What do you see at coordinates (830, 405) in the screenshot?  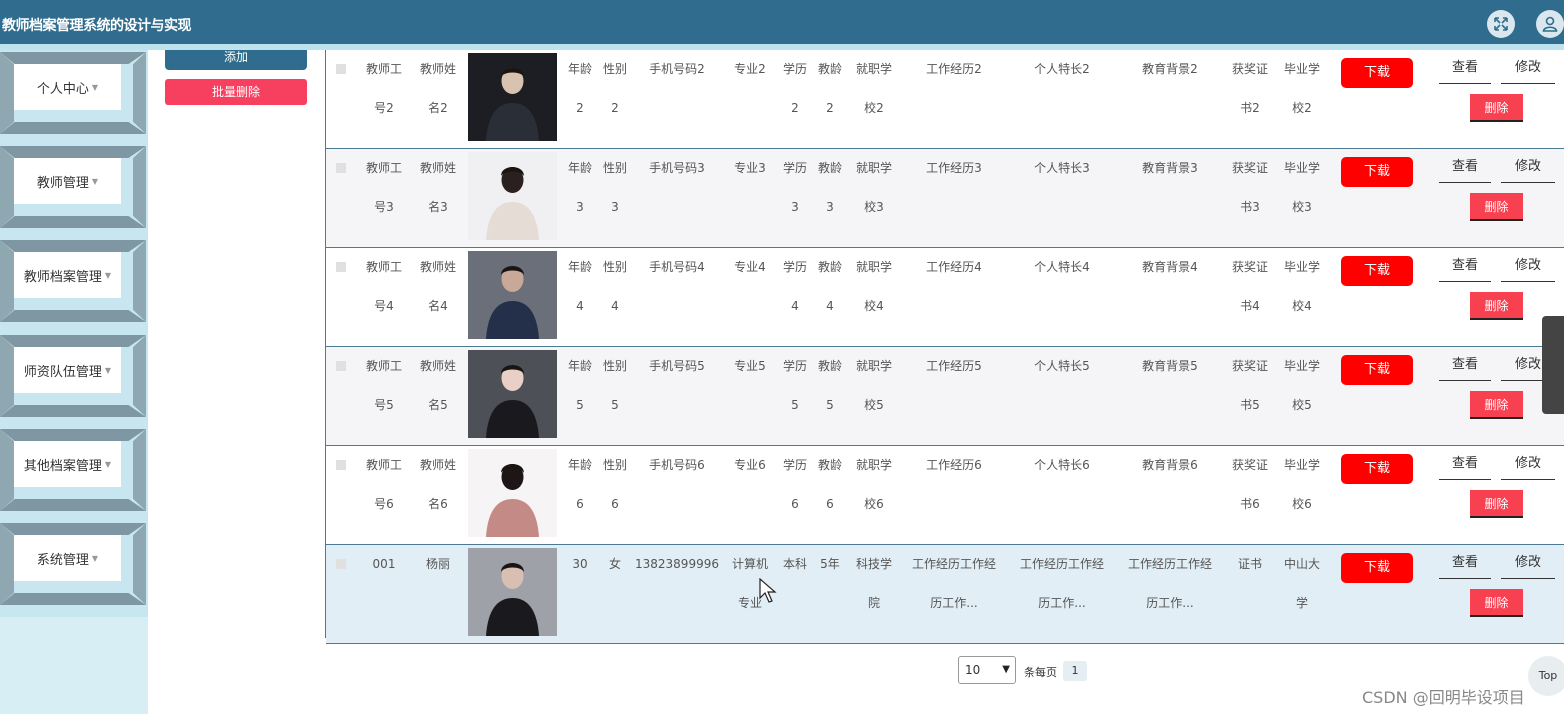 I see `cell-years-cont: 5` at bounding box center [830, 405].